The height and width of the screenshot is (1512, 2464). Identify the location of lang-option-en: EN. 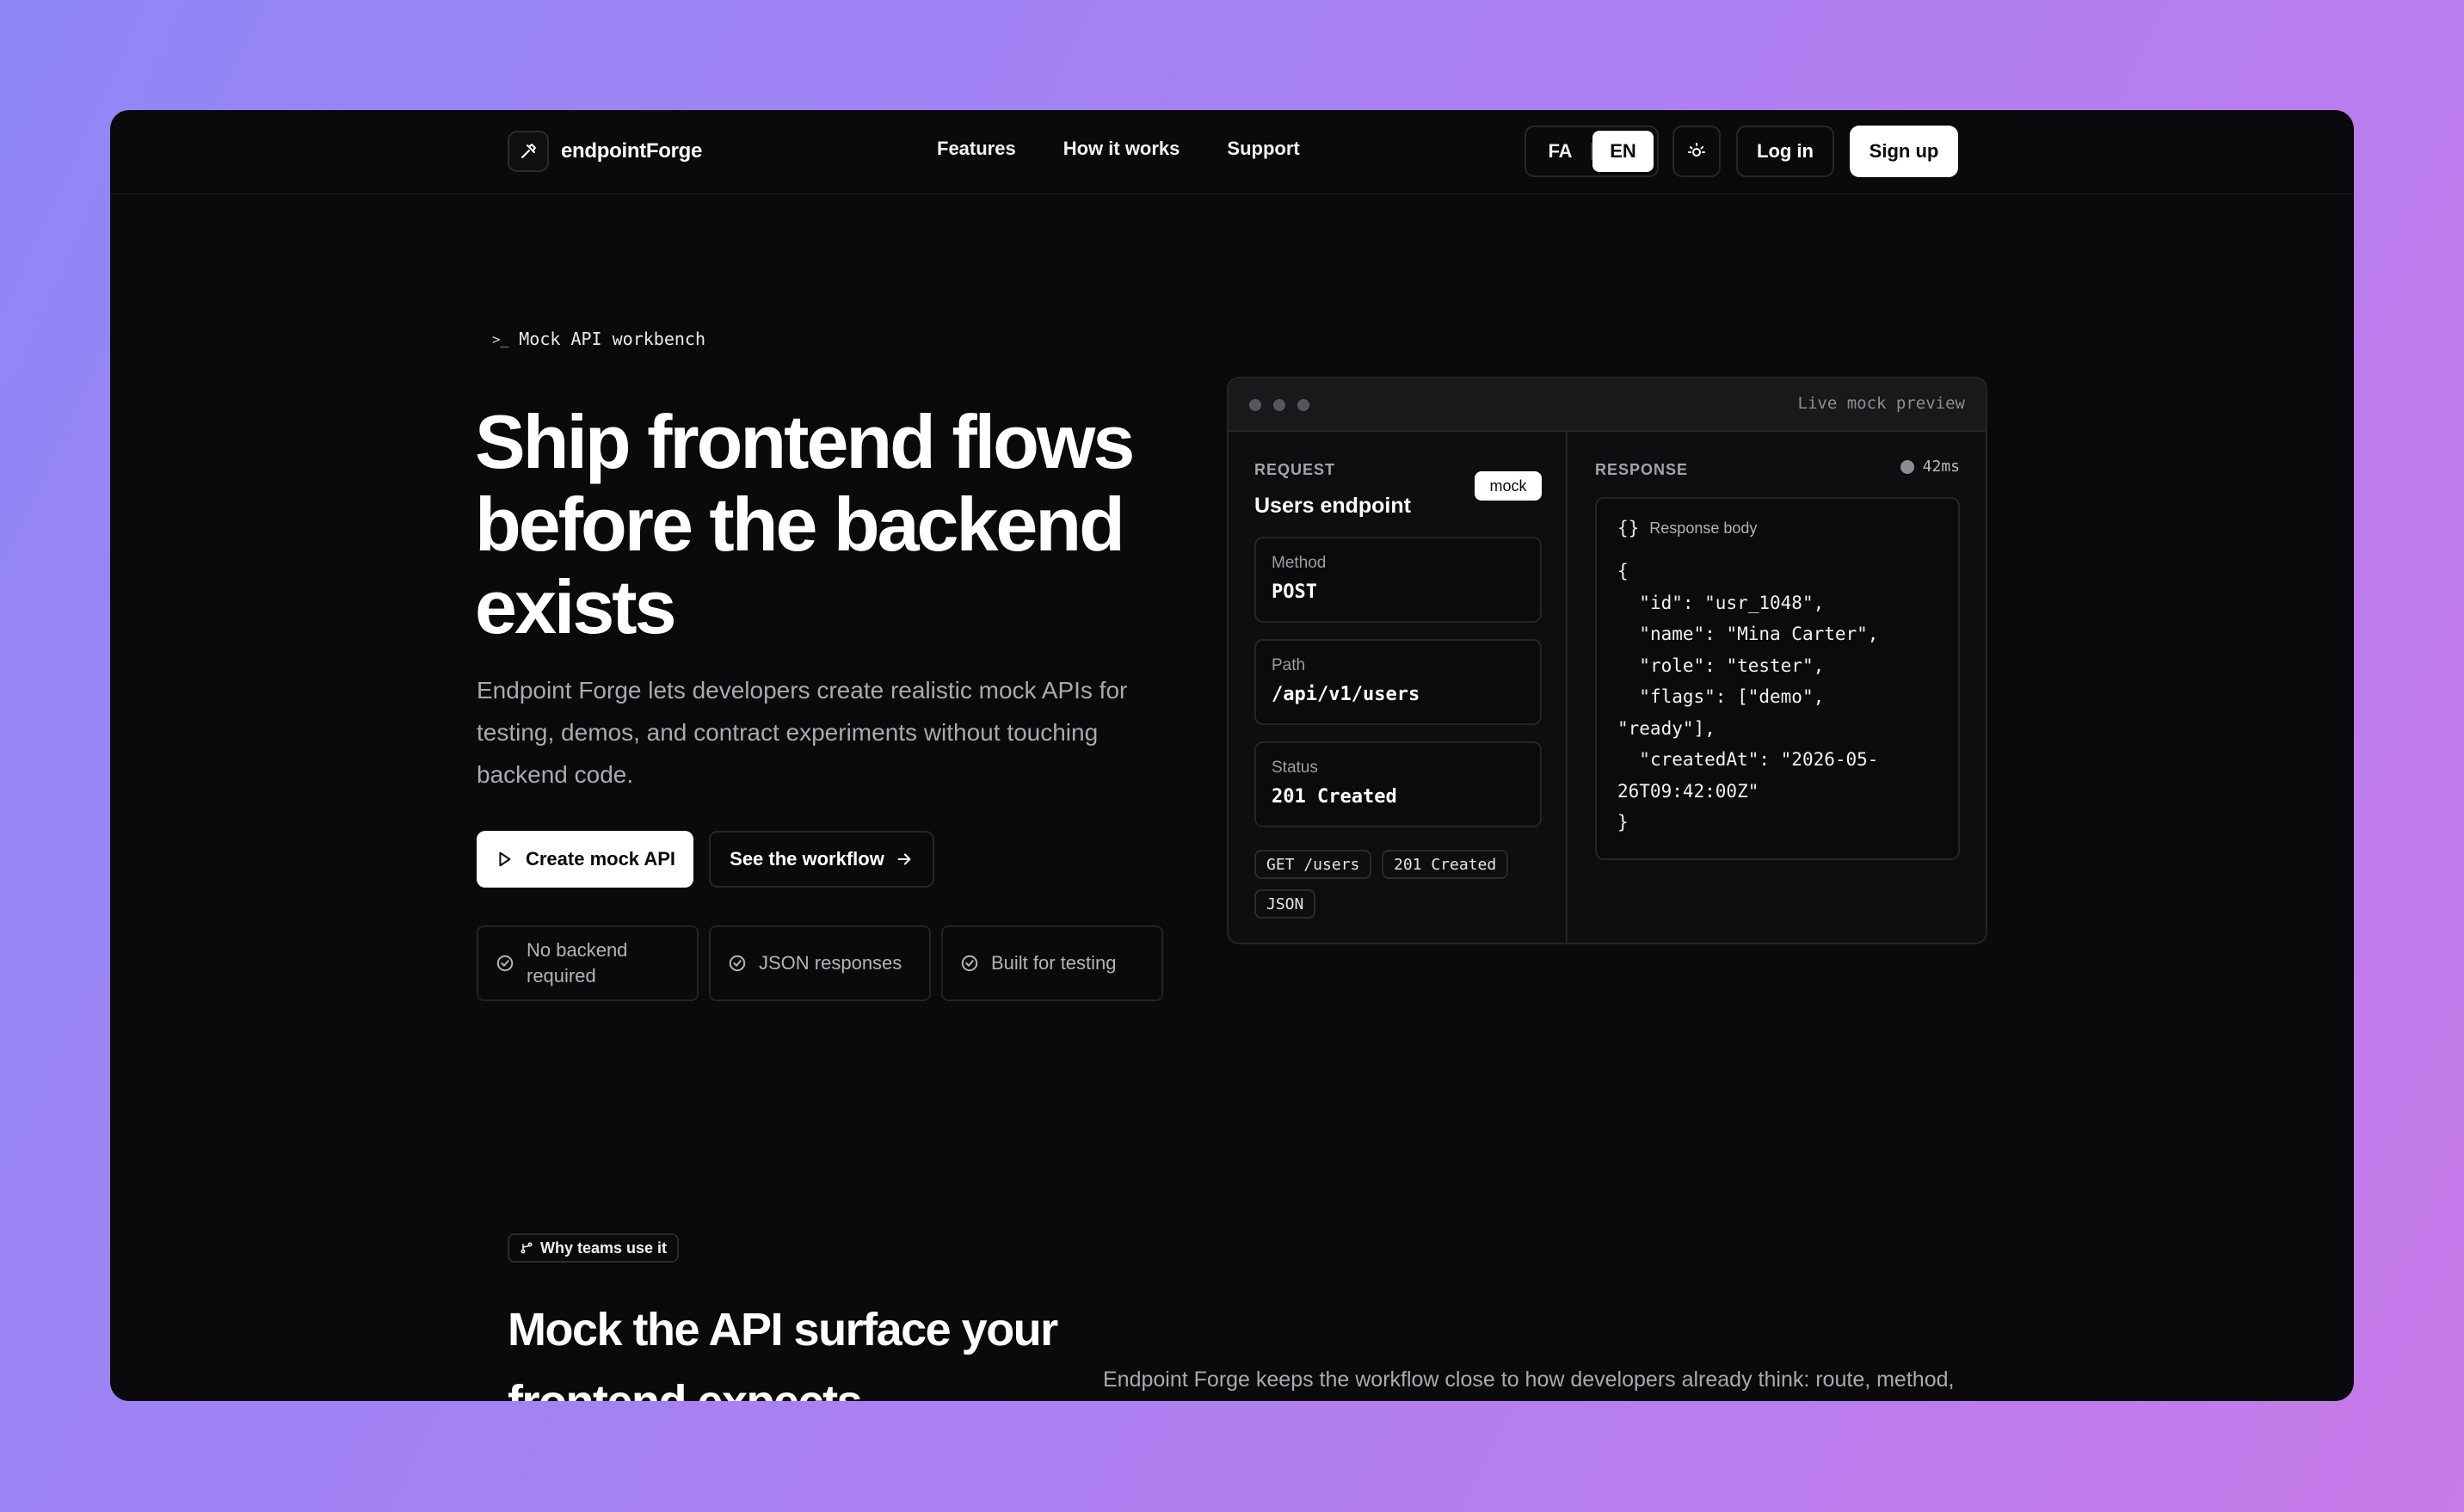
(1623, 152).